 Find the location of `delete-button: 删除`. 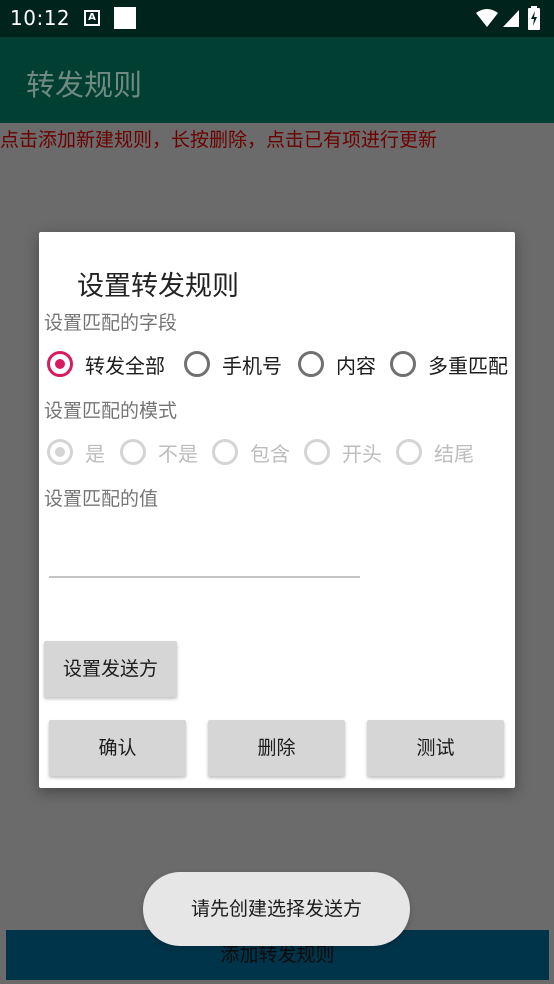

delete-button: 删除 is located at coordinates (276, 748).